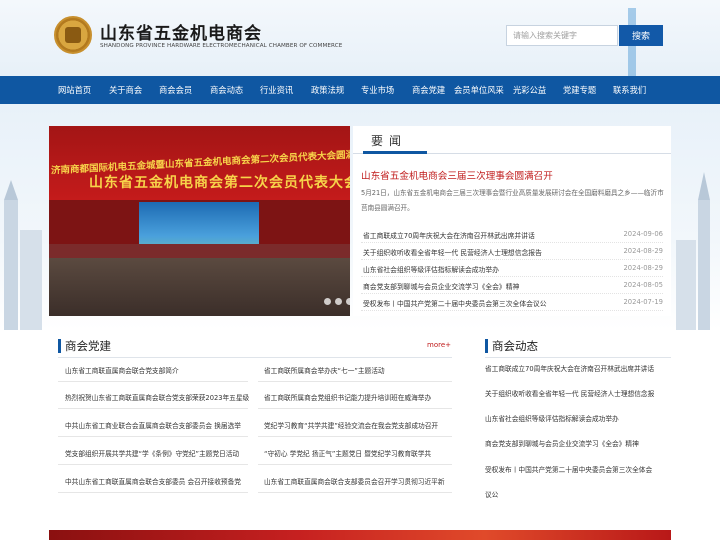 Image resolution: width=720 pixels, height=540 pixels. What do you see at coordinates (562, 443) in the screenshot?
I see `dynamics-list-item: 商会党支部到聊城与会员企业交流学习《全会》精神` at bounding box center [562, 443].